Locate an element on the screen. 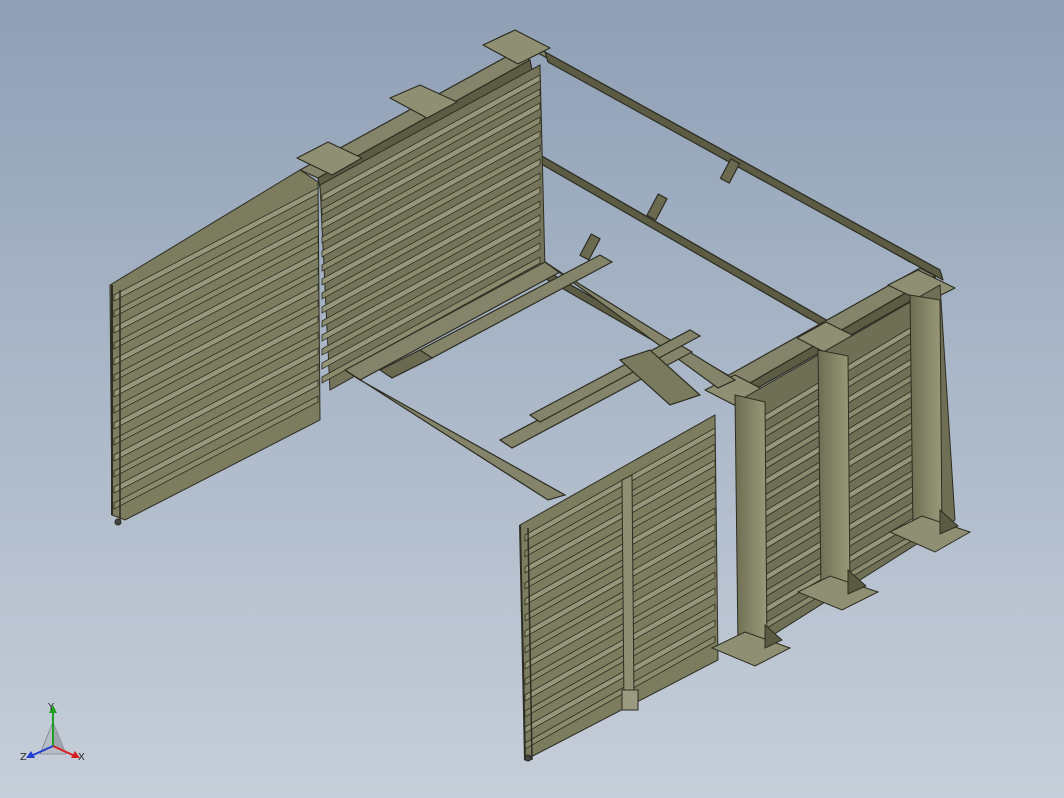 Image resolution: width=1064 pixels, height=798 pixels. left-drawer-panel is located at coordinates (215, 347).